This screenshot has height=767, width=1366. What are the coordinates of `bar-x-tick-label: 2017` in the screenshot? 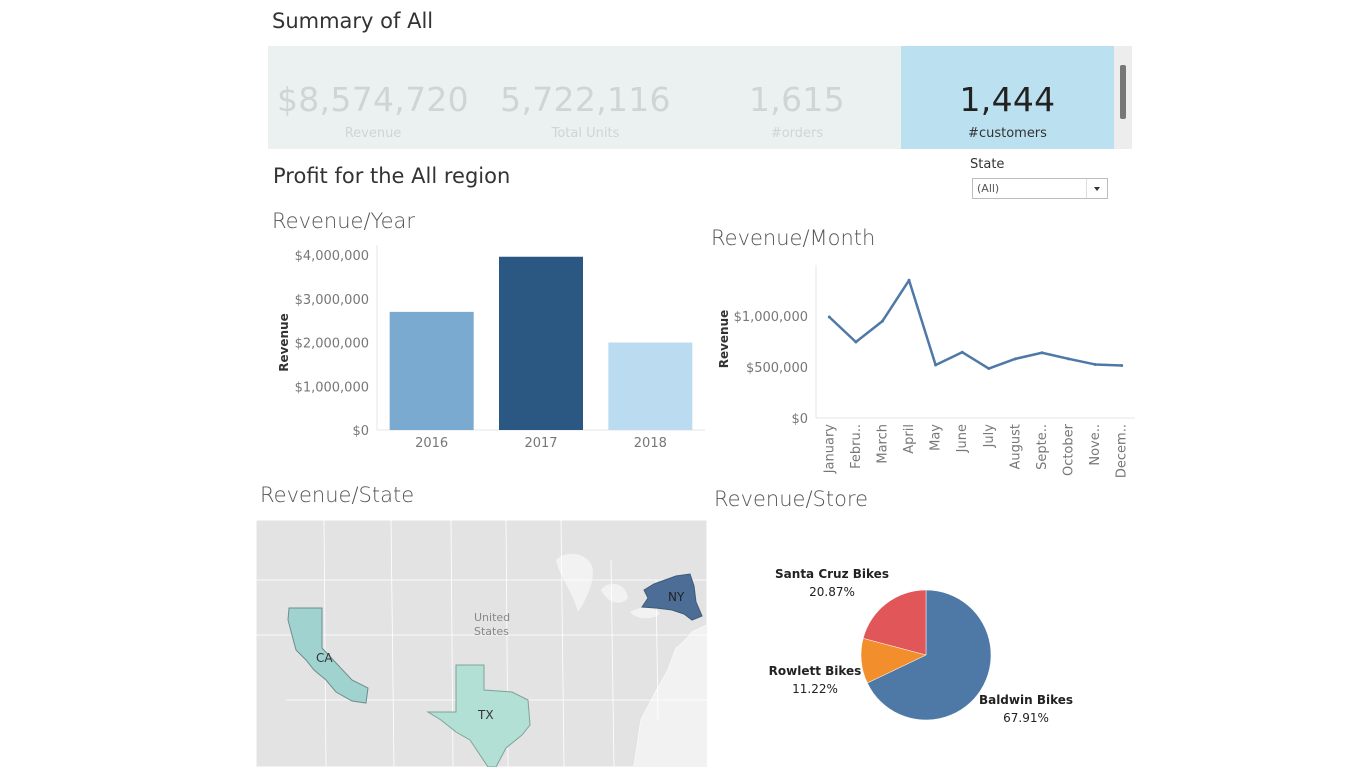 It's located at (540, 443).